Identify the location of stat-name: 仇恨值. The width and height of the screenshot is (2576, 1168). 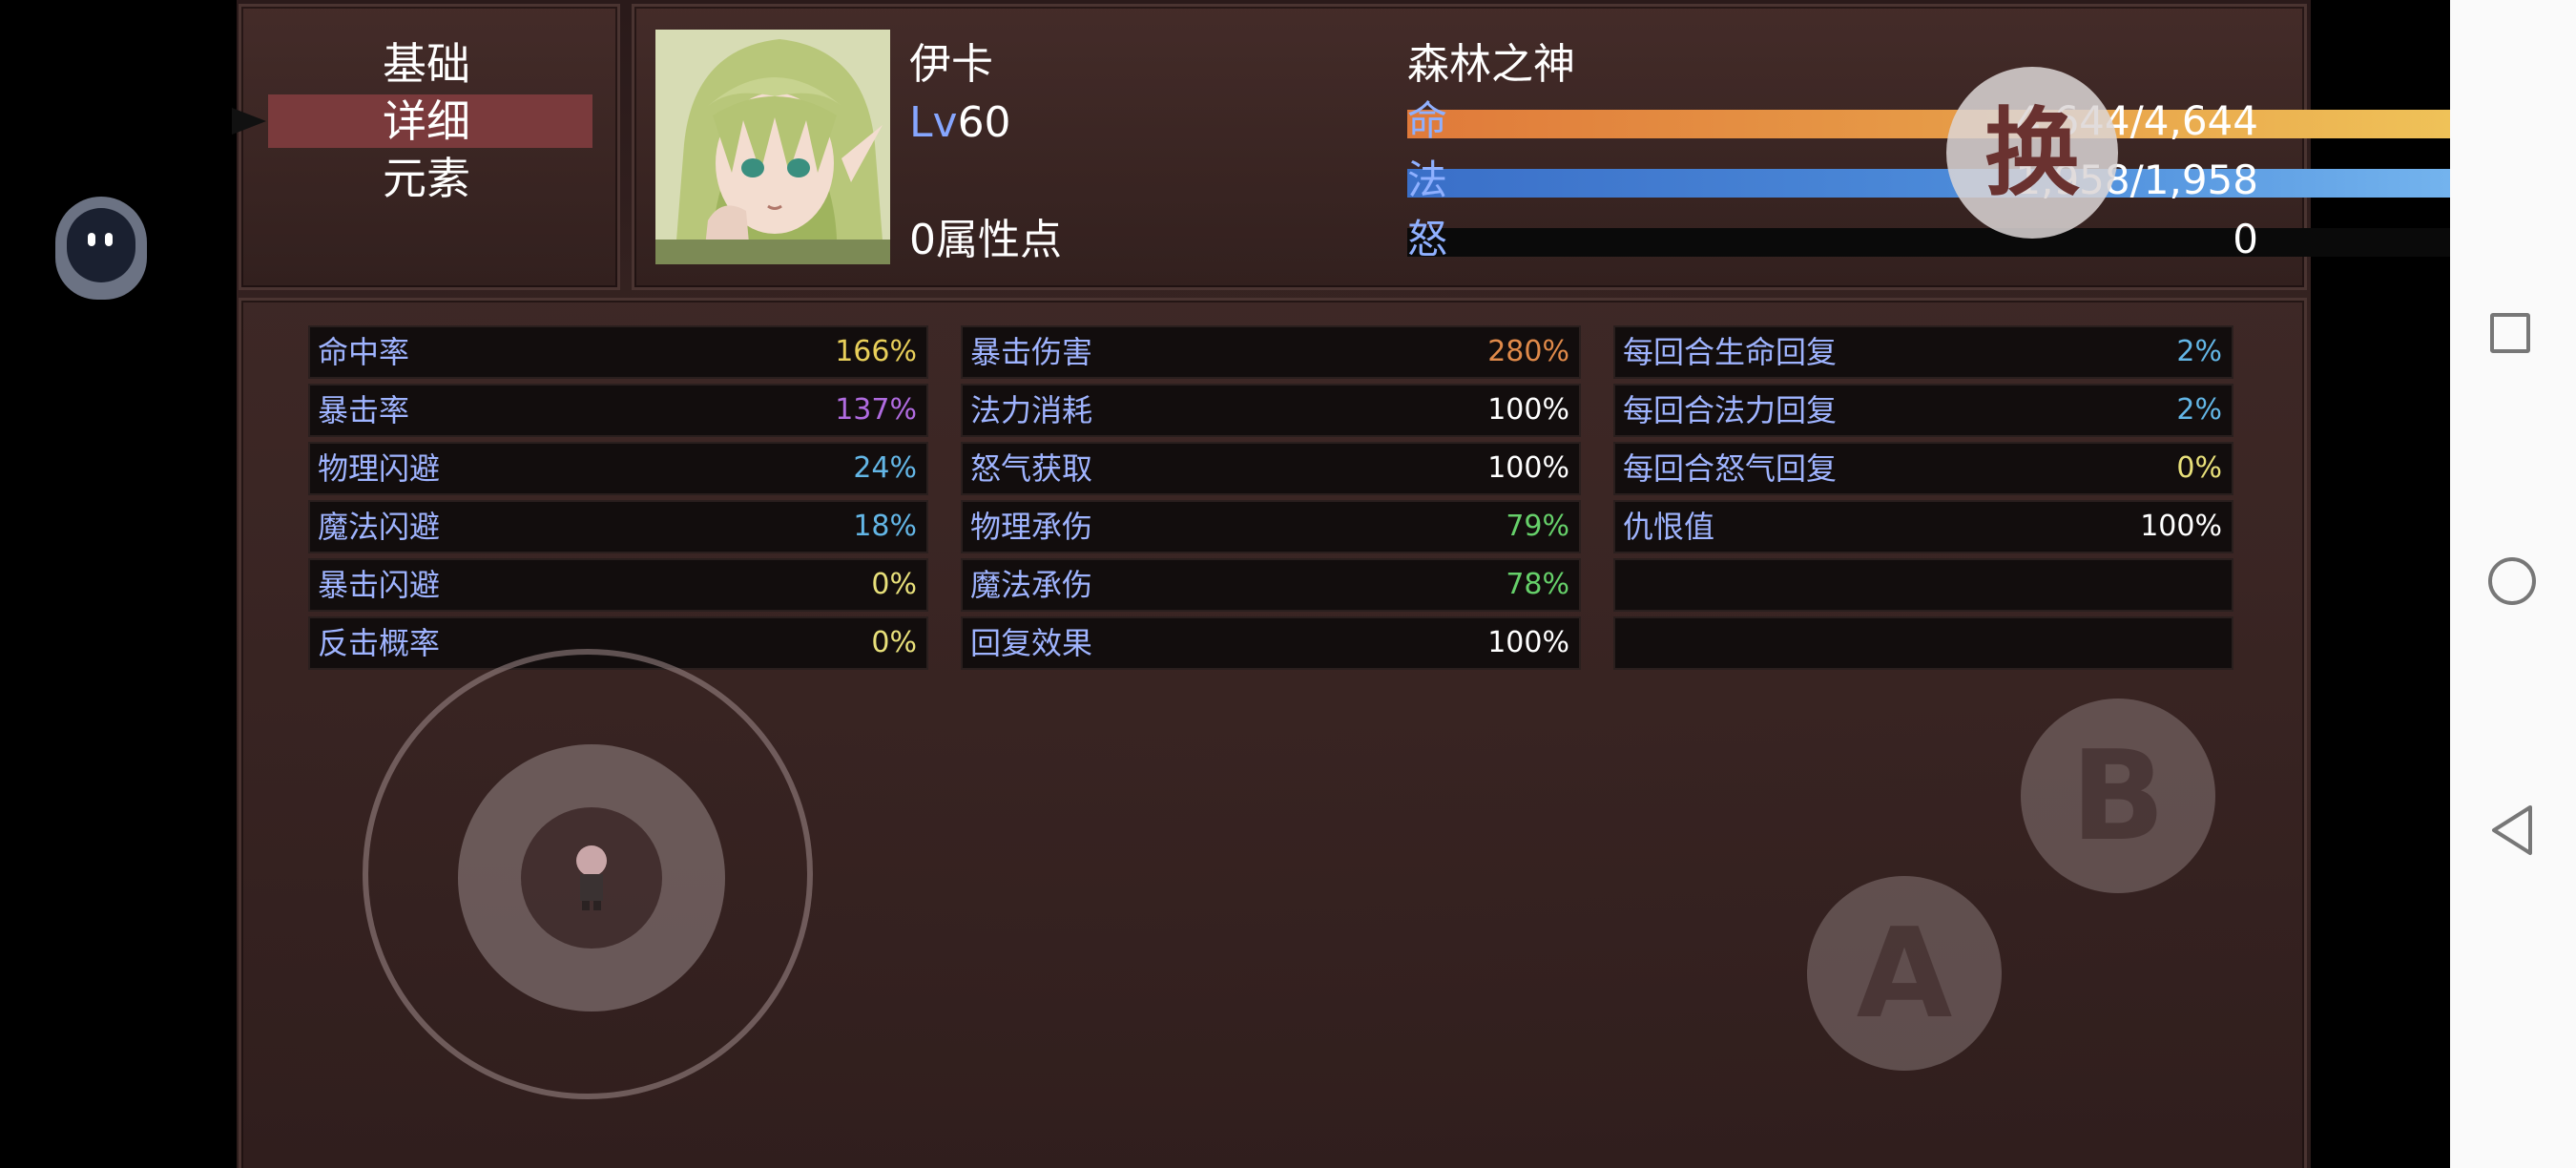
(1669, 527).